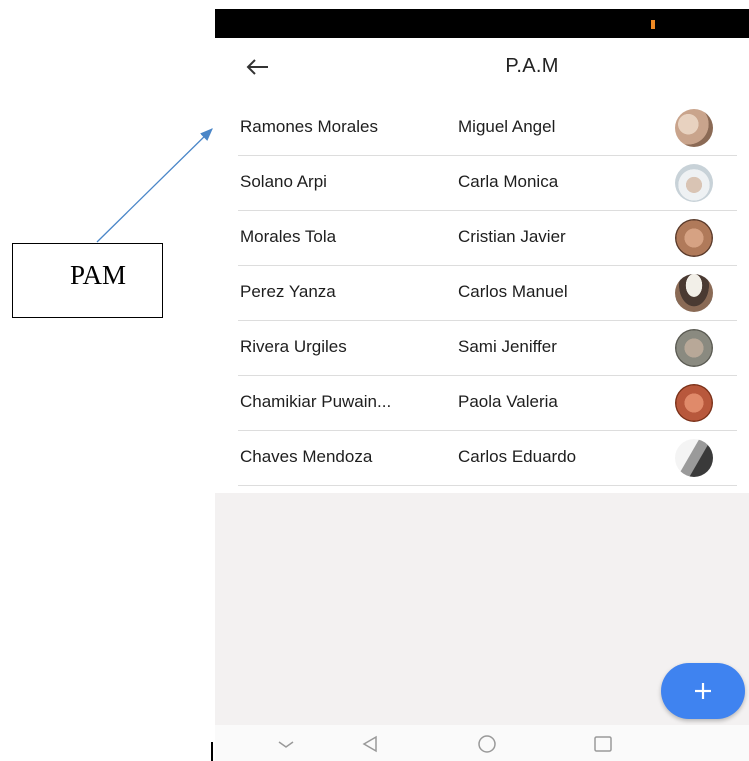 The height and width of the screenshot is (761, 749). I want to click on given-name-text: Carlos Eduardo, so click(517, 456).